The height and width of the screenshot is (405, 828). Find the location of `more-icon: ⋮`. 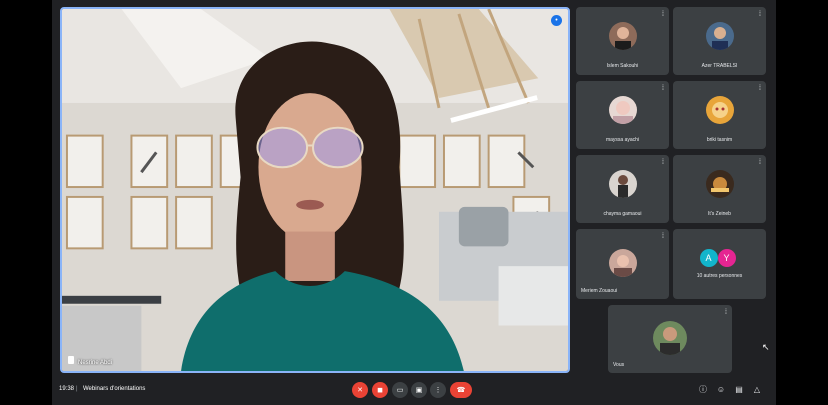

more-icon: ⋮ is located at coordinates (438, 390).